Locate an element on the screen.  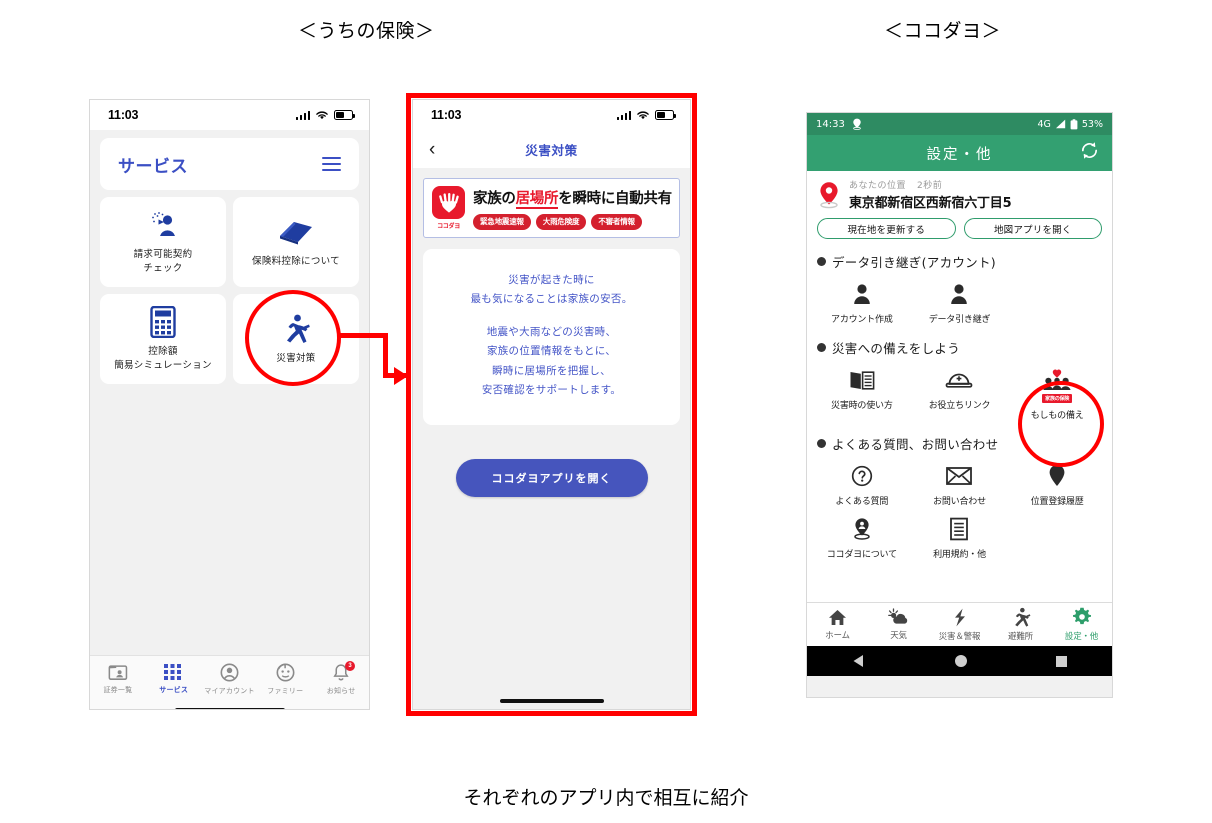
account-icon is located at coordinates (229, 672).